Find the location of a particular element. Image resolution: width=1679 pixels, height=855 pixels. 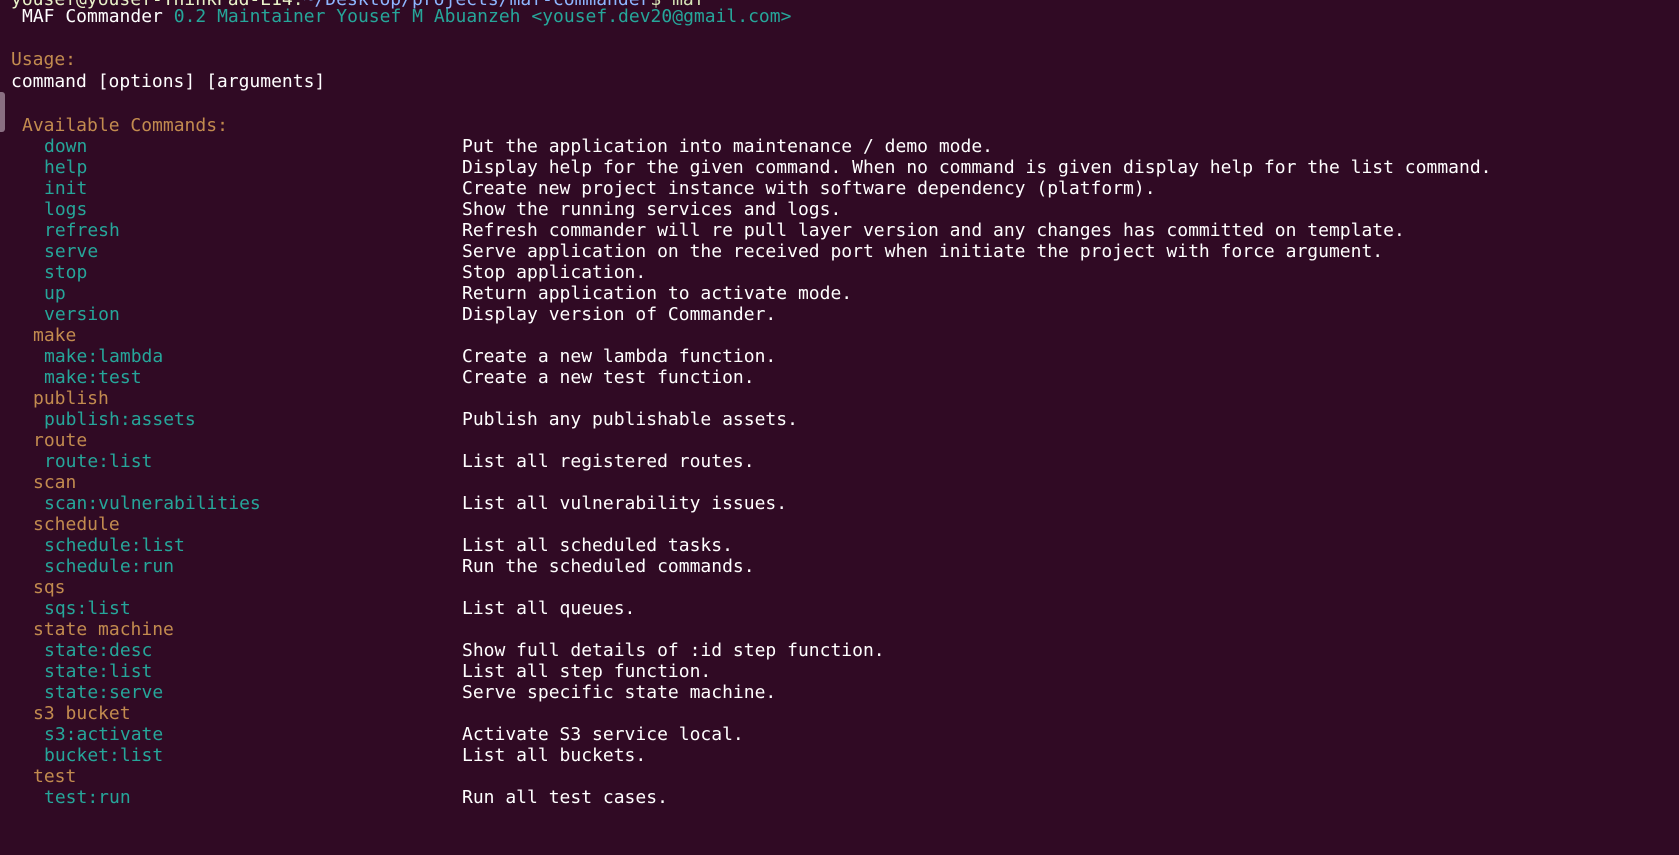

command-description: Run all test cases. is located at coordinates (565, 797).